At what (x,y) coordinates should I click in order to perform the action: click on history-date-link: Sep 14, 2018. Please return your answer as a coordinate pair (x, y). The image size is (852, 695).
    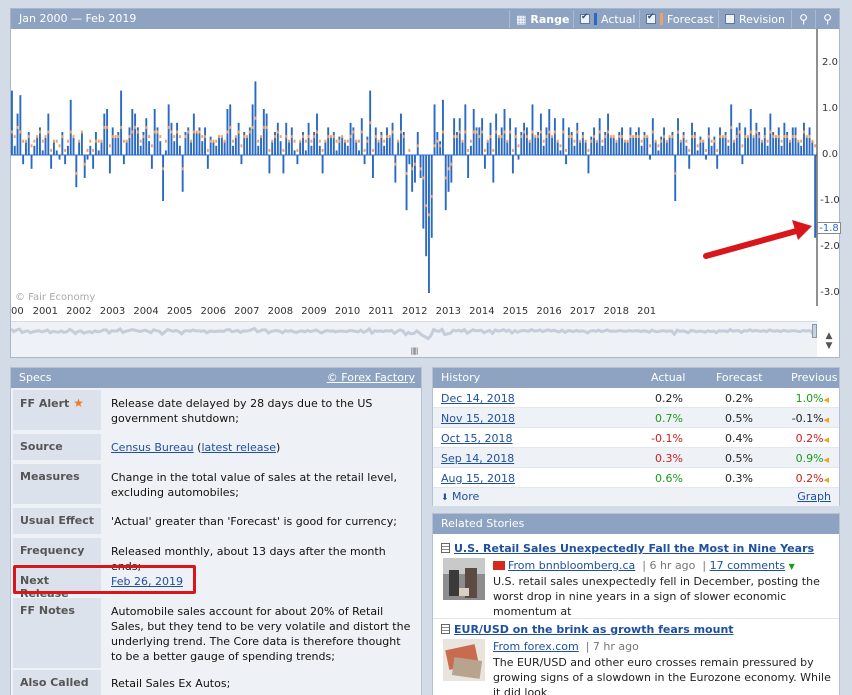
    Looking at the image, I should click on (477, 458).